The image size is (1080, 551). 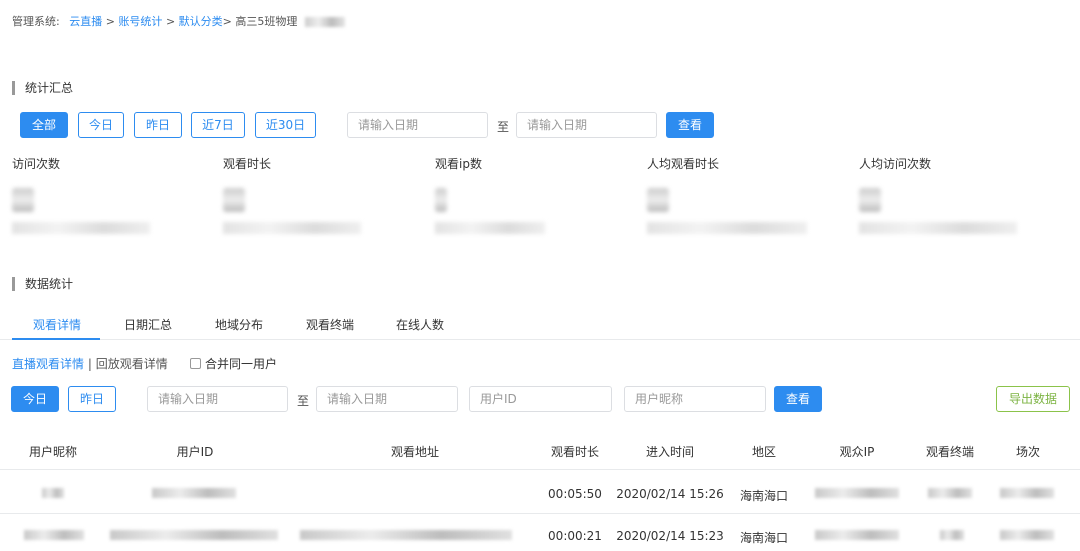 What do you see at coordinates (132, 364) in the screenshot?
I see `replay-details-link: 回放观看详情` at bounding box center [132, 364].